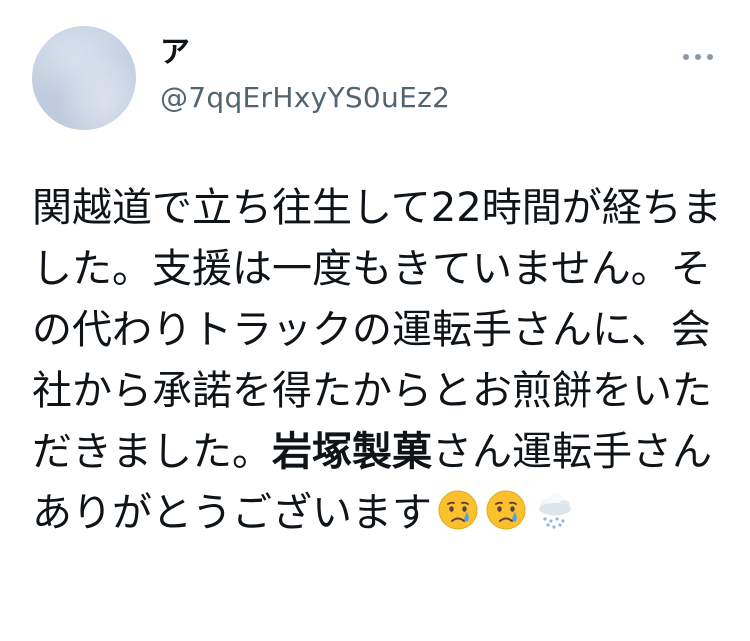  What do you see at coordinates (554, 510) in the screenshot?
I see `cloud-with-snow-icon` at bounding box center [554, 510].